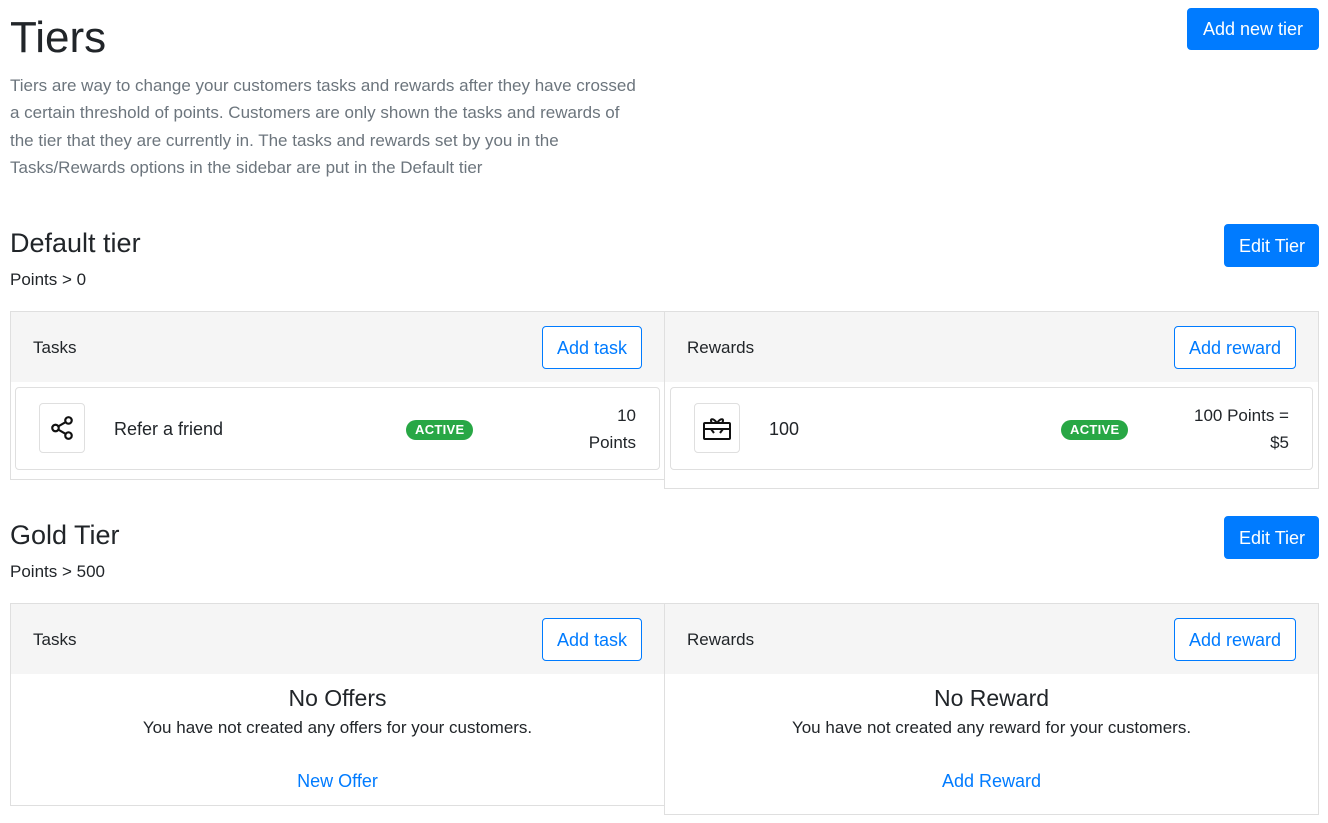 This screenshot has width=1328, height=823. What do you see at coordinates (65, 535) in the screenshot?
I see `tier-name: Gold Tier` at bounding box center [65, 535].